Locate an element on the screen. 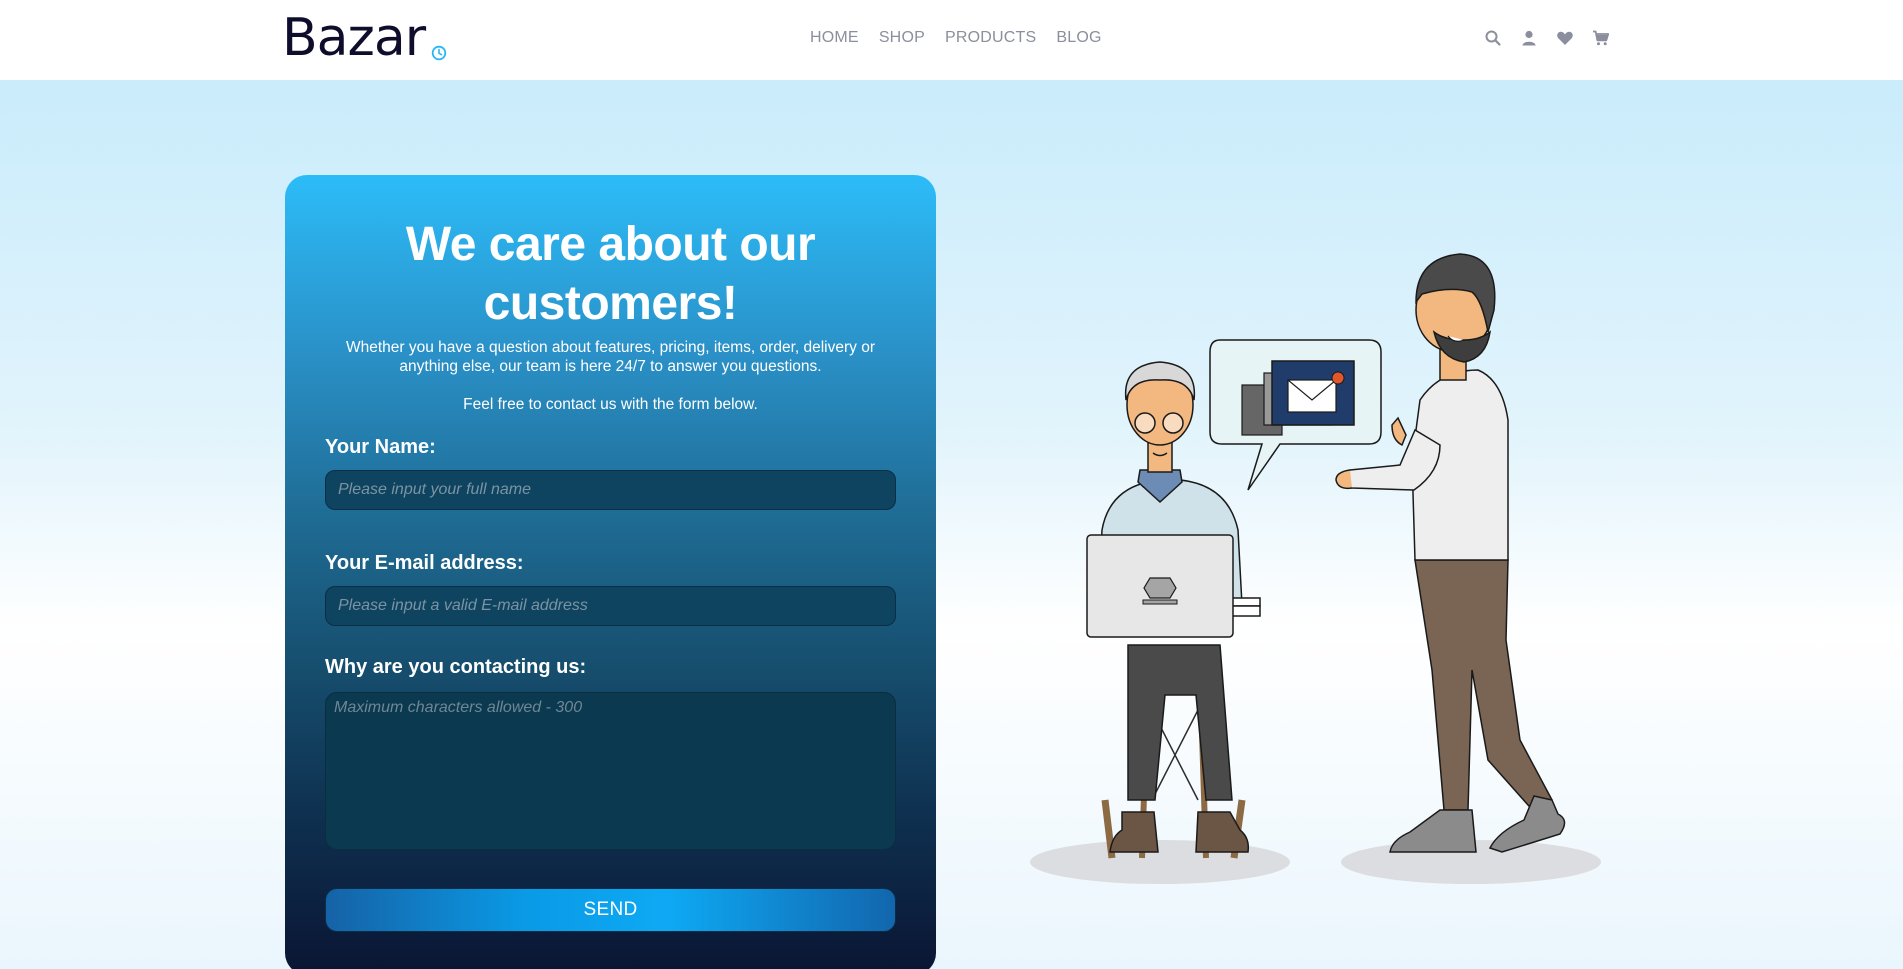 This screenshot has height=969, width=1903. main-nav: HOME SHOP PRODUCTS BLOG is located at coordinates (966, 38).